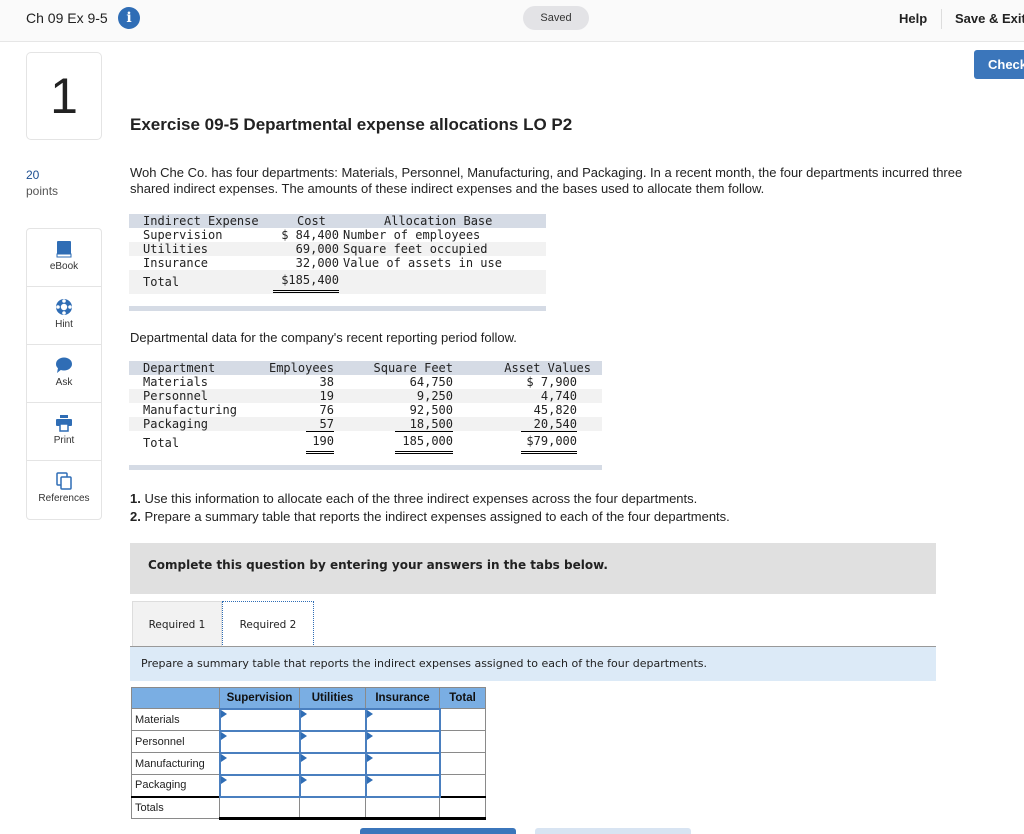  Describe the element at coordinates (941, 19) in the screenshot. I see `divider` at that location.